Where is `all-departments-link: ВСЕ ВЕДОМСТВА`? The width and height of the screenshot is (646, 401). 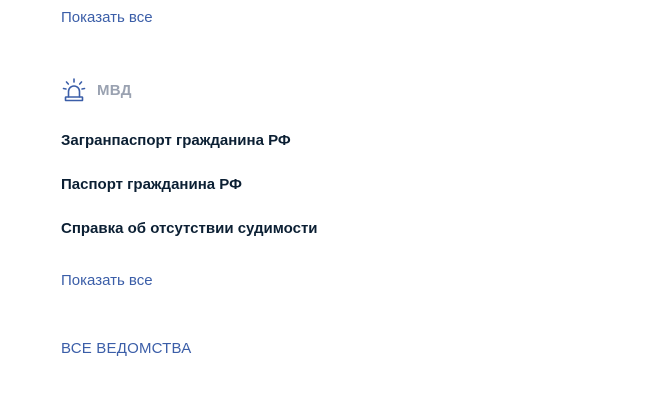 all-departments-link: ВСЕ ВЕДОМСТВА is located at coordinates (126, 348).